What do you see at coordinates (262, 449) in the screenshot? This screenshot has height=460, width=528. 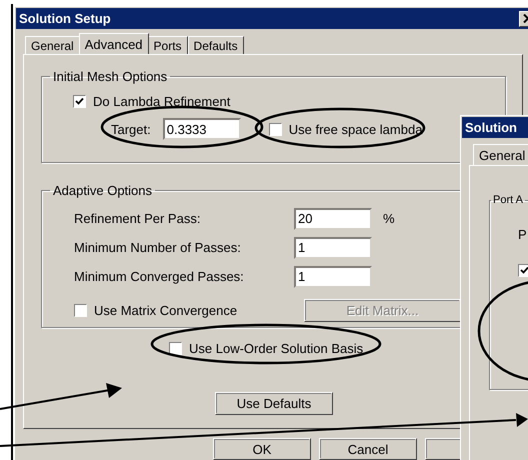 I see `dialog-button: OK` at bounding box center [262, 449].